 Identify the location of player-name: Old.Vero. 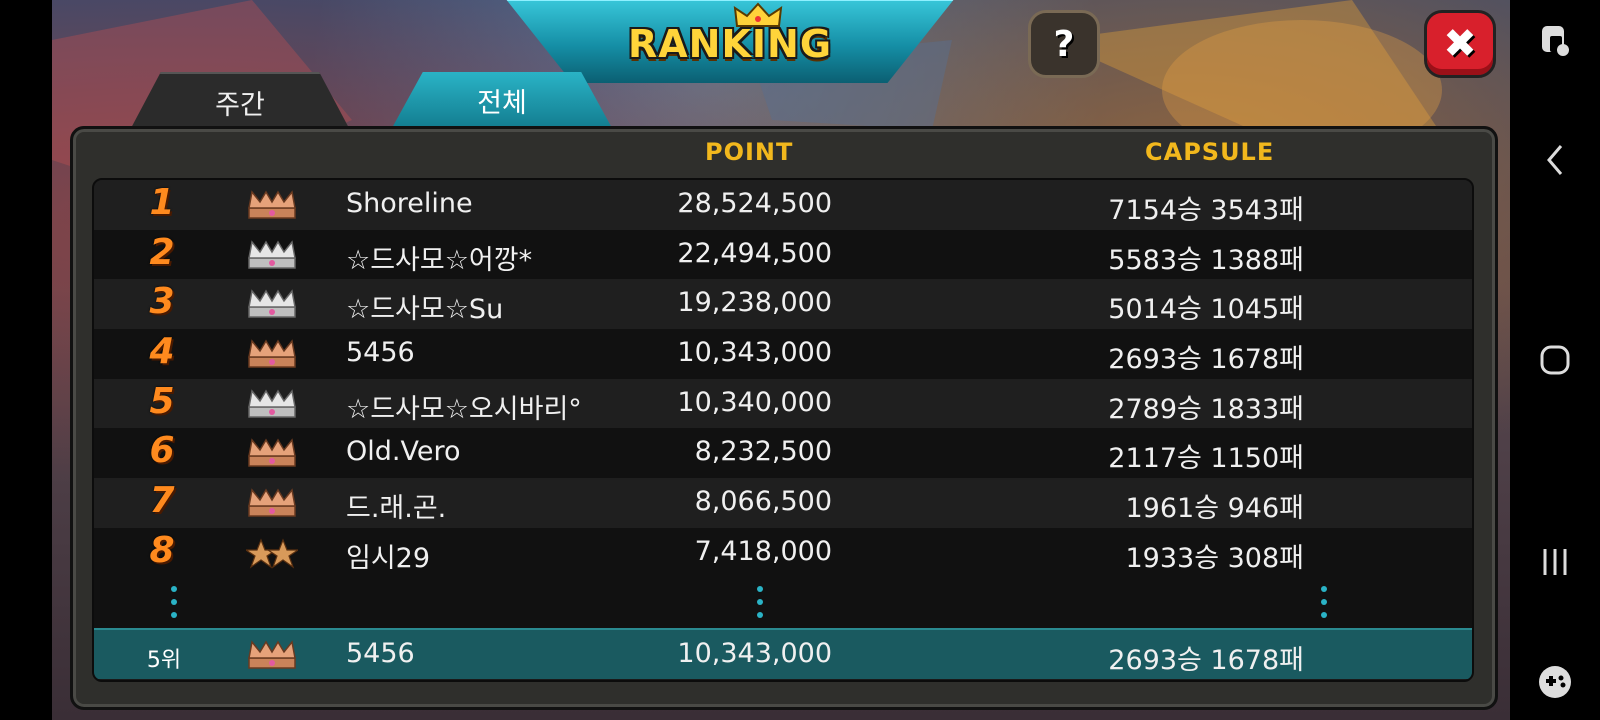
(403, 452).